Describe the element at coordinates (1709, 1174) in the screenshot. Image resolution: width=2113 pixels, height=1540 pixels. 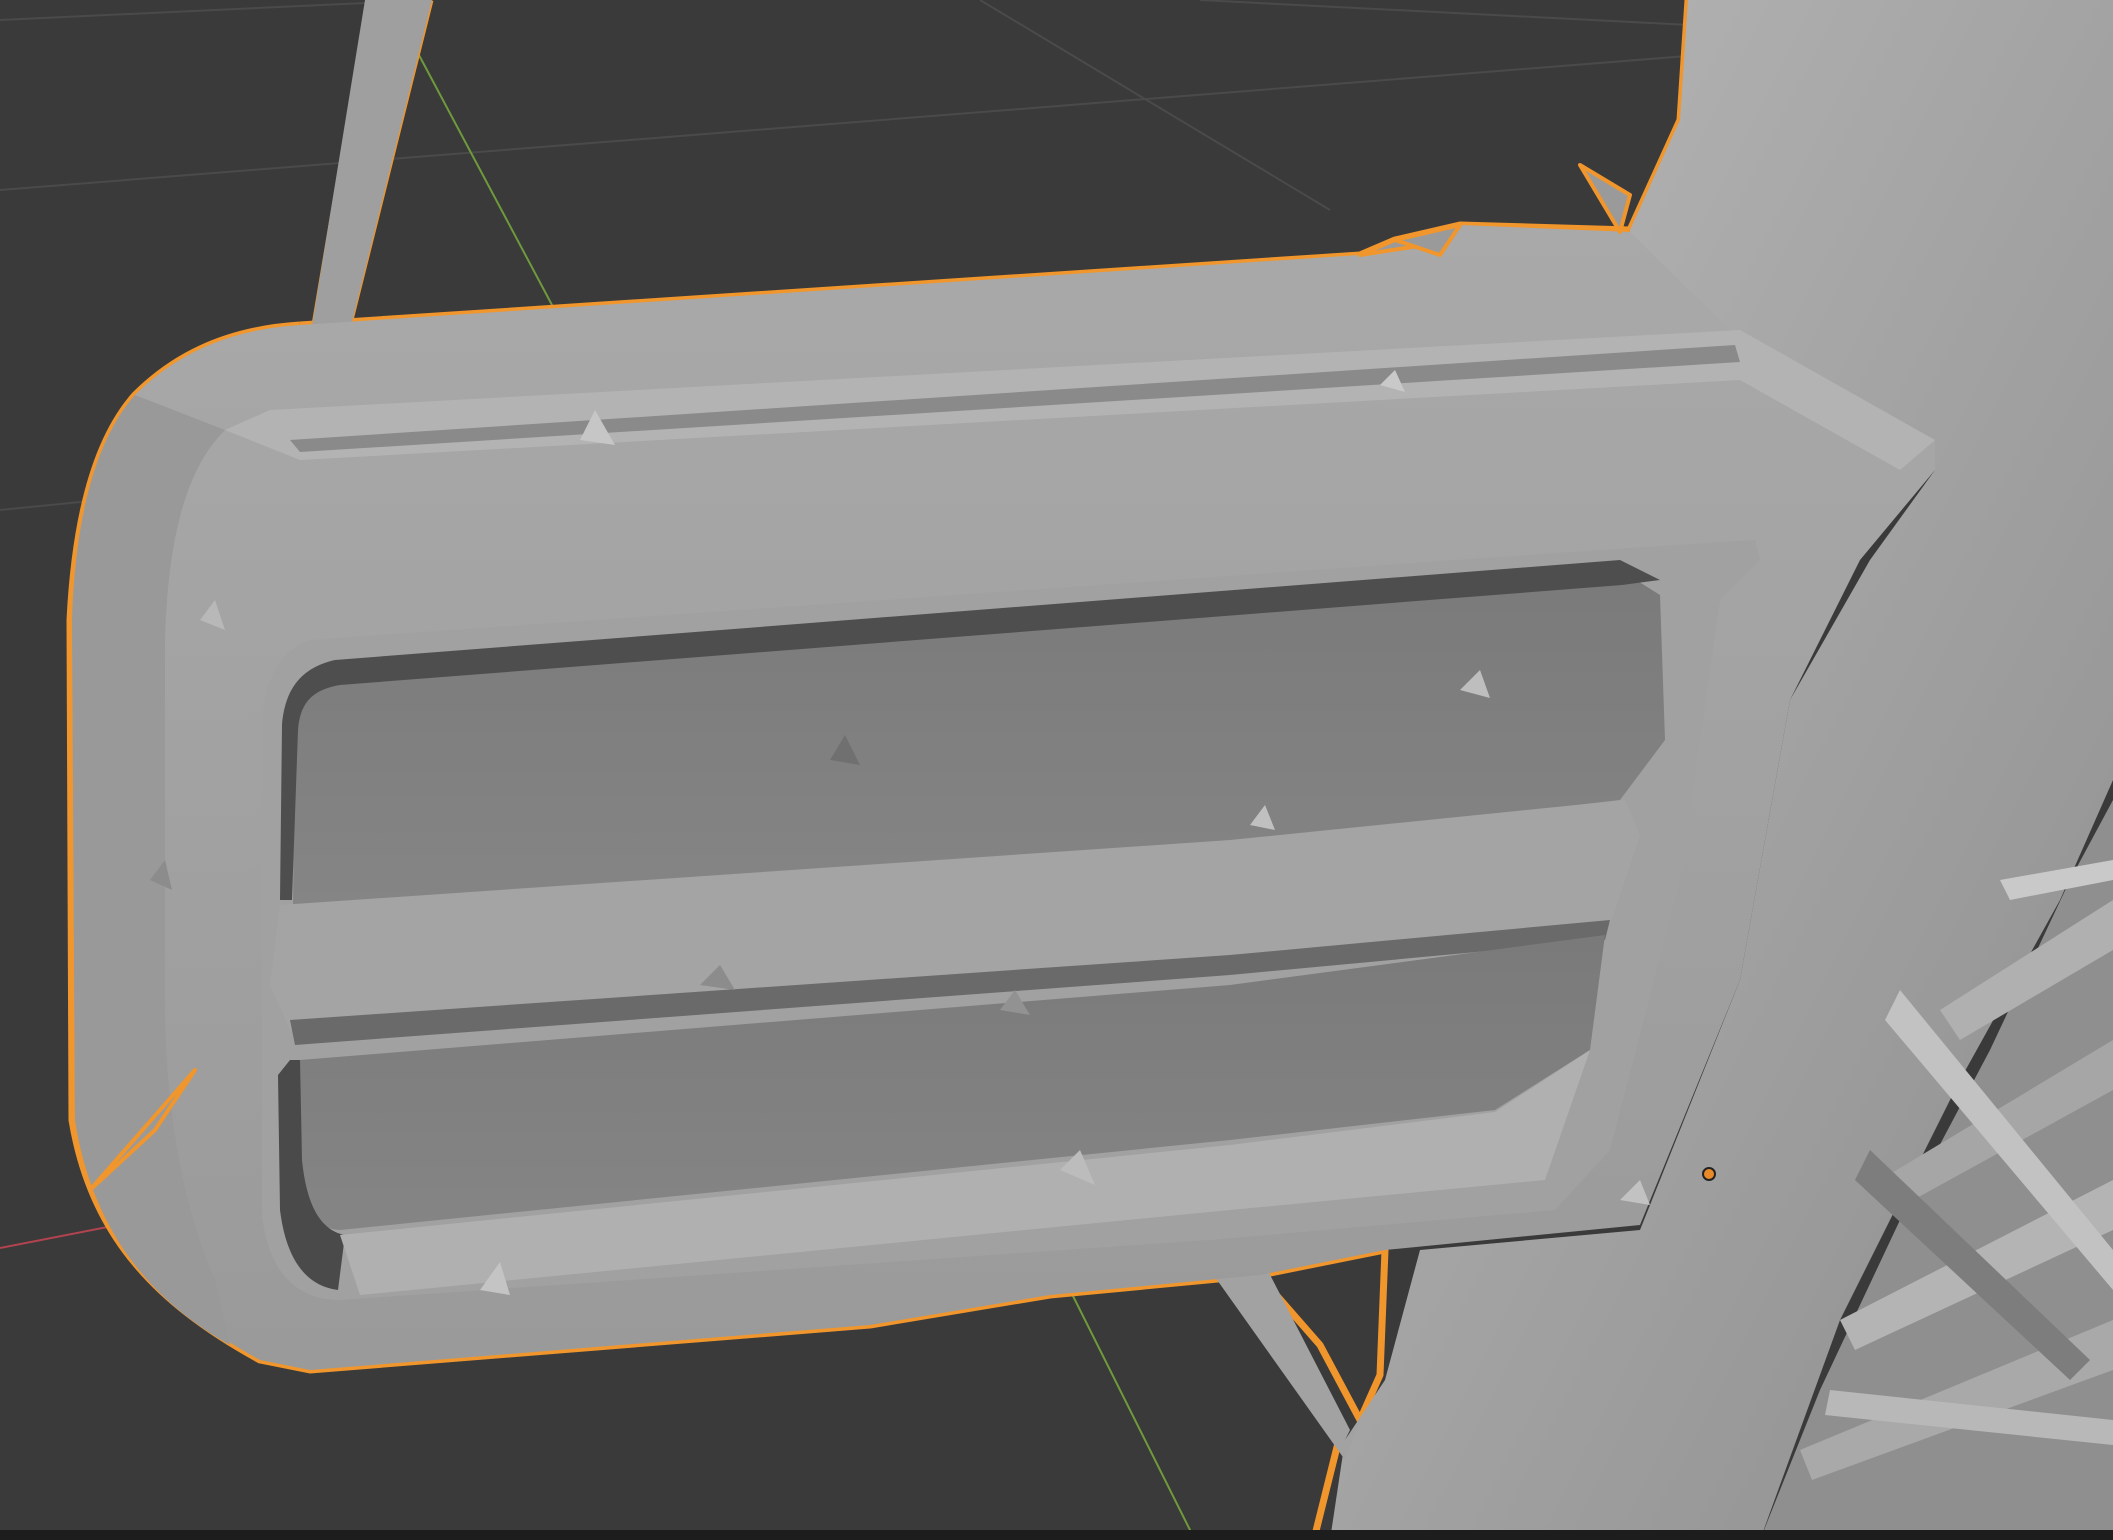
I see `object-origin-point` at that location.